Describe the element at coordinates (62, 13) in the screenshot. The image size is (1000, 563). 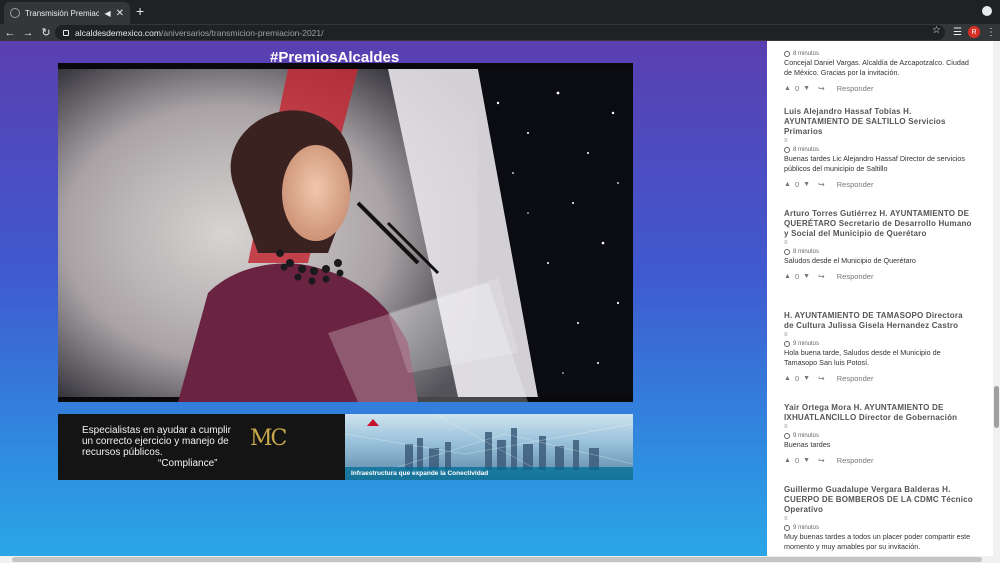
I see `tab-title: Transmisión Premiación 20` at that location.